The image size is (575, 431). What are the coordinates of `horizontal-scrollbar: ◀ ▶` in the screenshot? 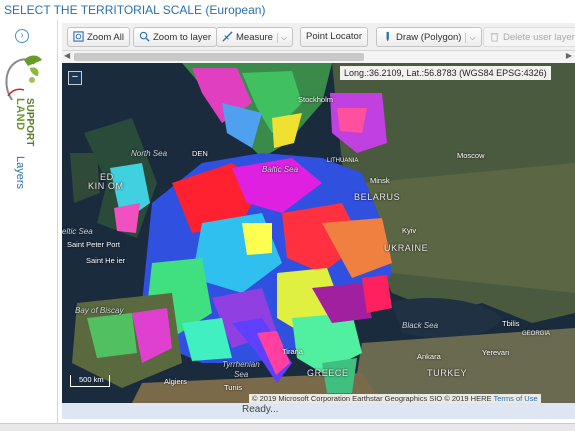 It's located at (318, 57).